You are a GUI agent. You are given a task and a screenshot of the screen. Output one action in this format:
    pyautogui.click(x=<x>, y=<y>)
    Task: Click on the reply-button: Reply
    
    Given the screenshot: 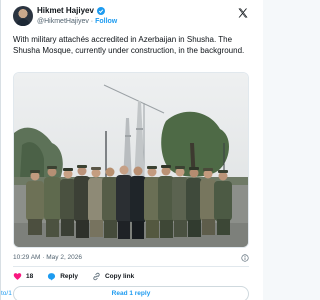 What is the action you would take?
    pyautogui.click(x=62, y=276)
    